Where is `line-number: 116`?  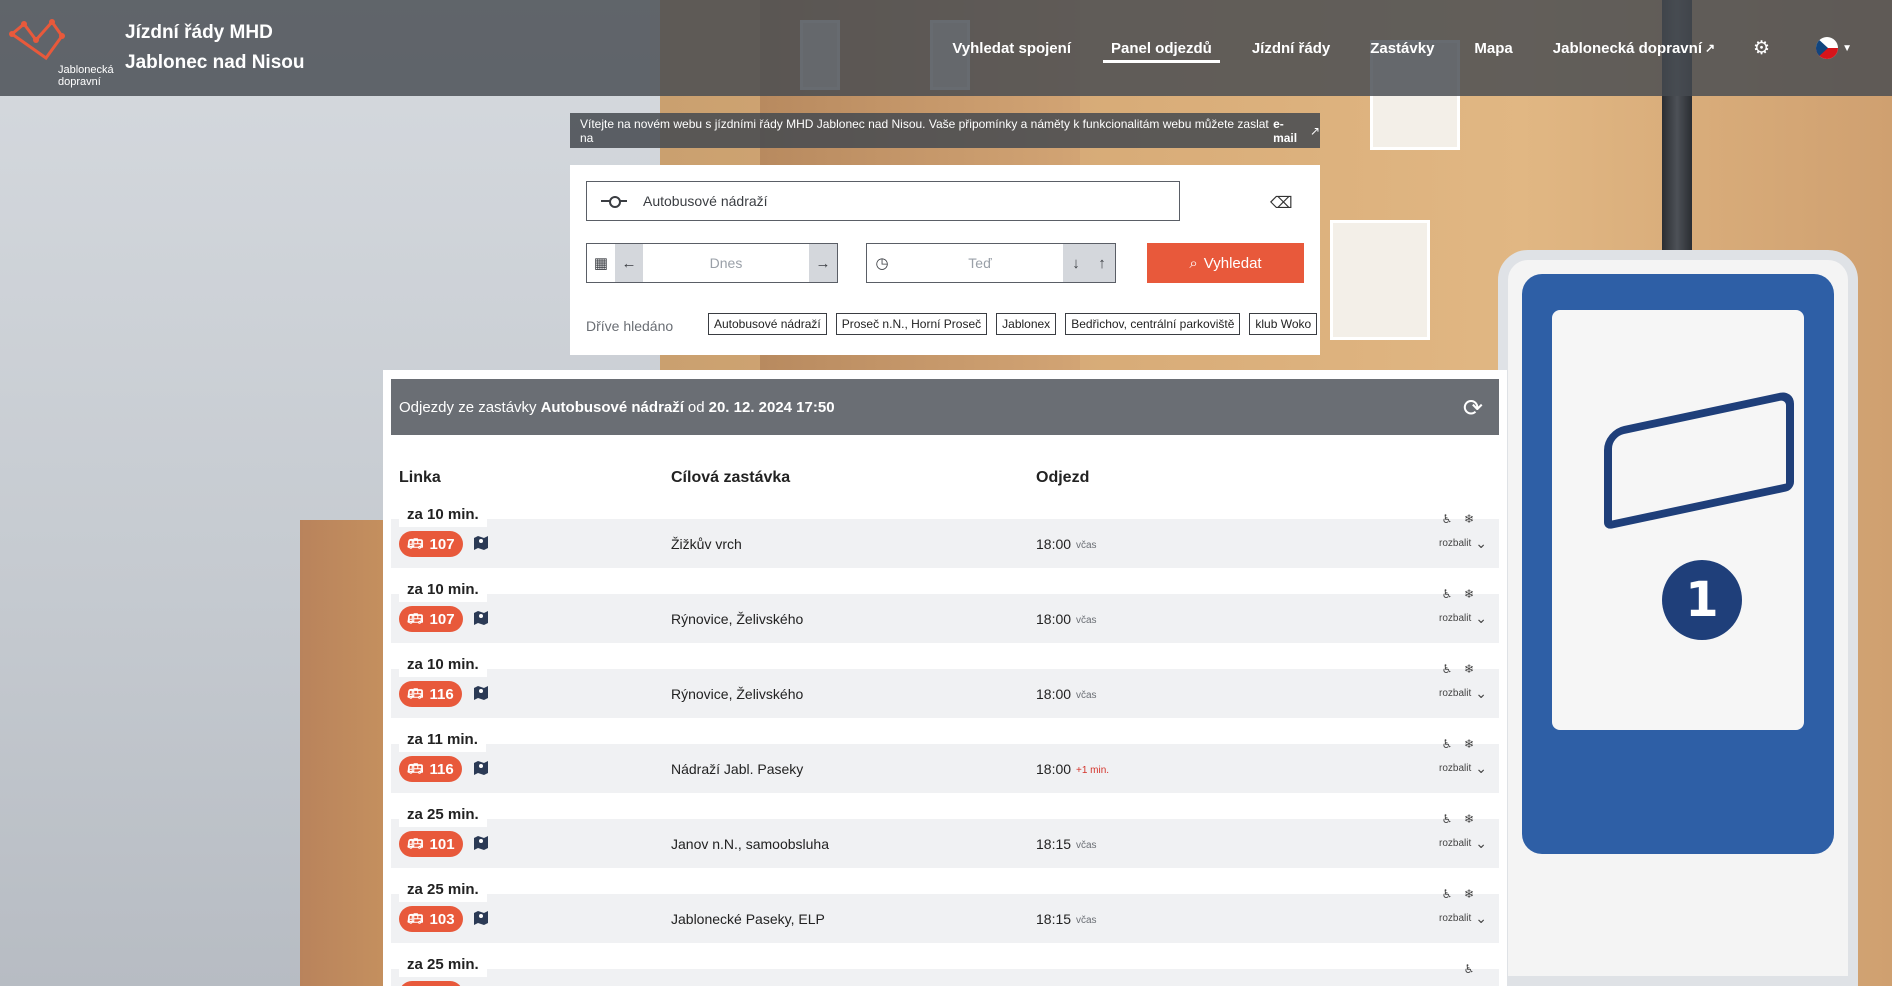 line-number: 116 is located at coordinates (441, 769).